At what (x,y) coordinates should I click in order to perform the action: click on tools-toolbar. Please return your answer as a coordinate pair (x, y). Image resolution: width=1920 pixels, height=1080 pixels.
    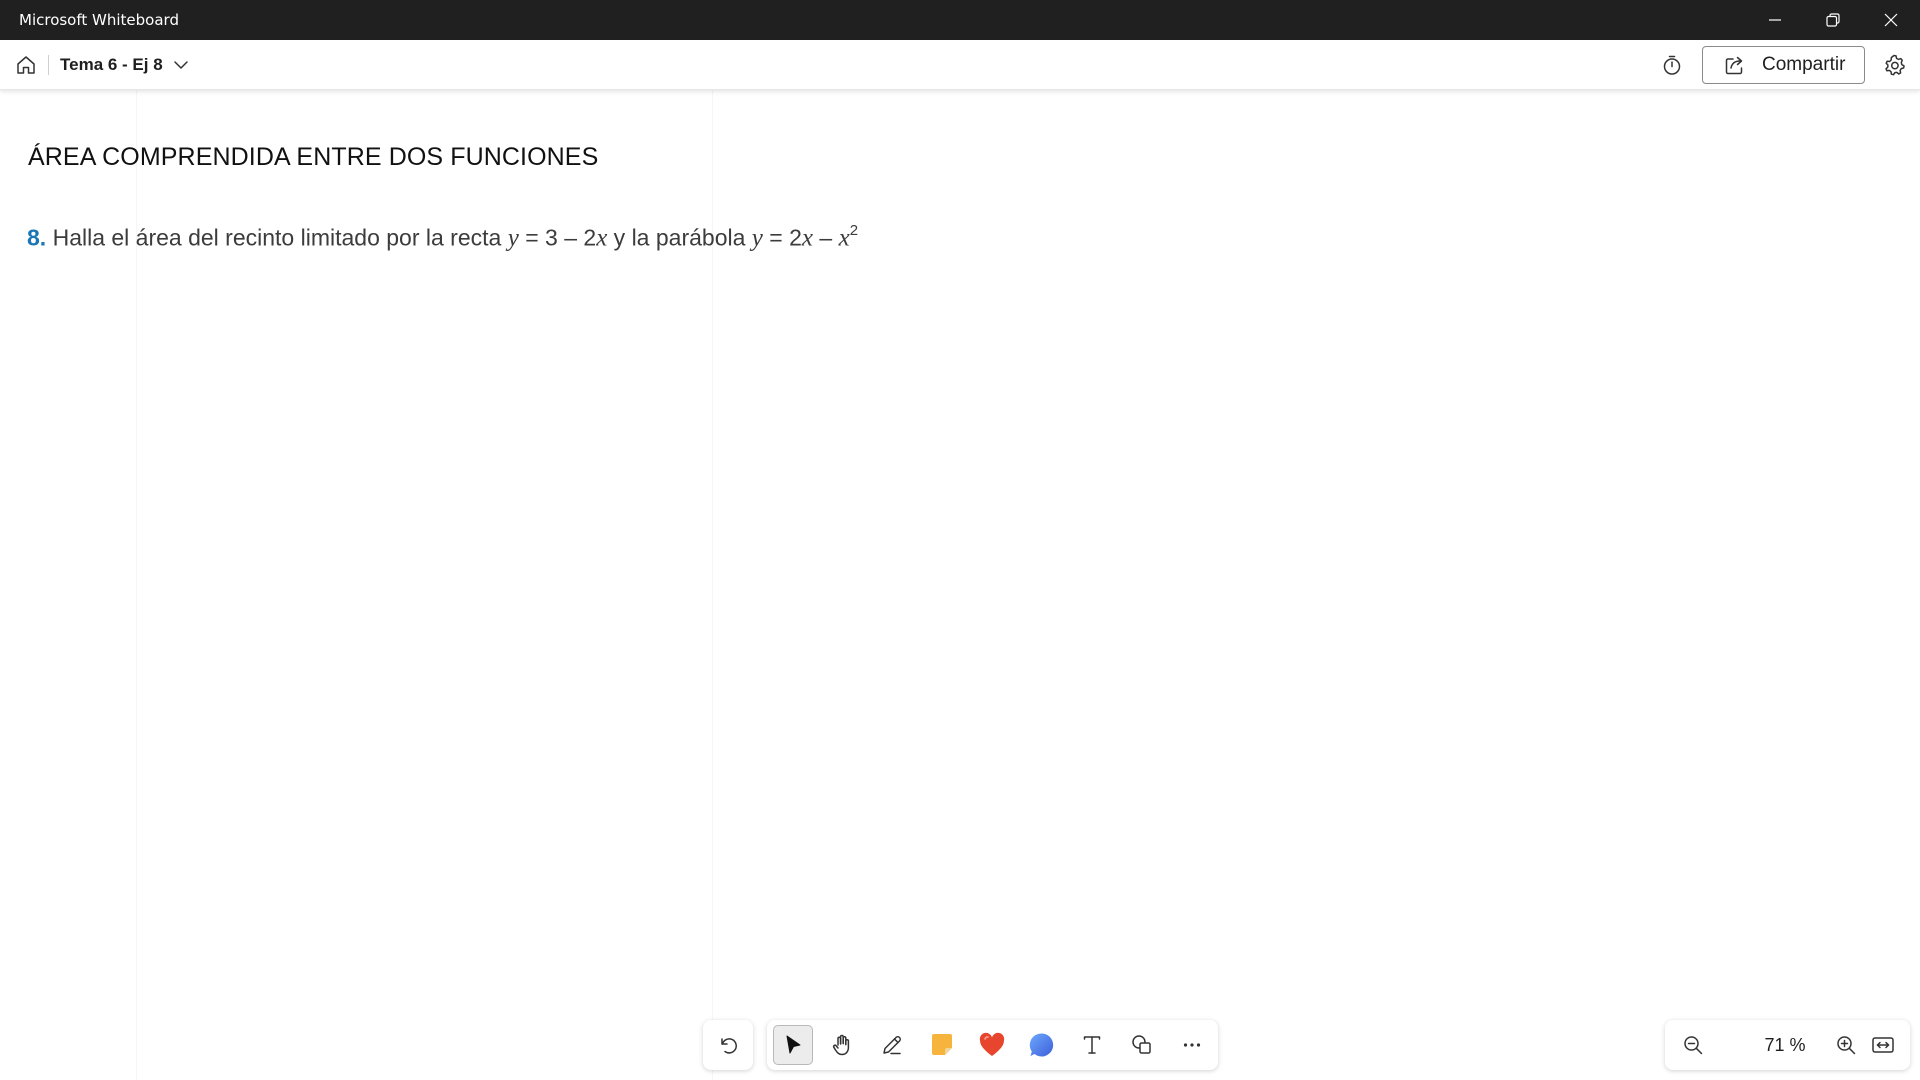
    Looking at the image, I should click on (992, 1045).